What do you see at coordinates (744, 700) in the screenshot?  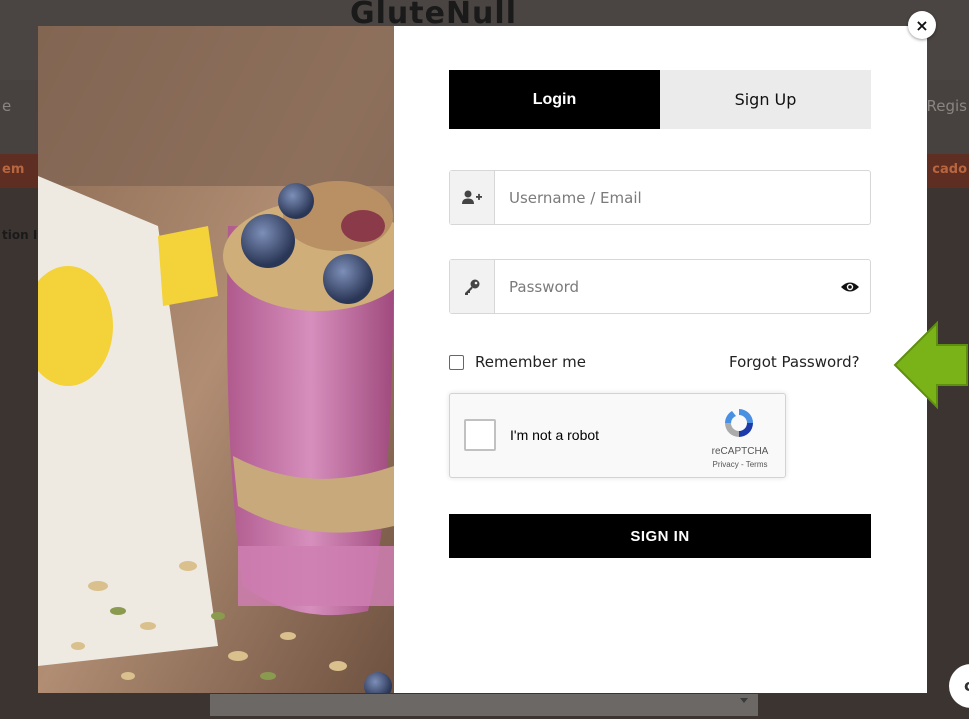 I see `background-caret-icon` at bounding box center [744, 700].